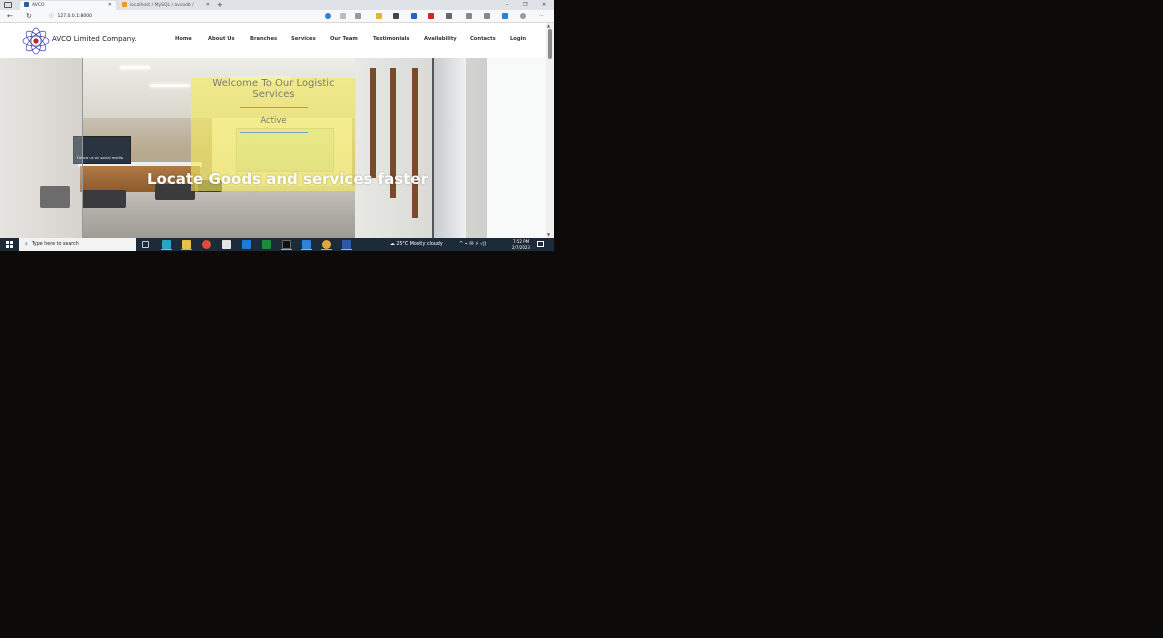 This screenshot has width=1163, height=638. Describe the element at coordinates (273, 89) in the screenshot. I see `welcome-title: Welcome To Our Logistic Services` at that location.